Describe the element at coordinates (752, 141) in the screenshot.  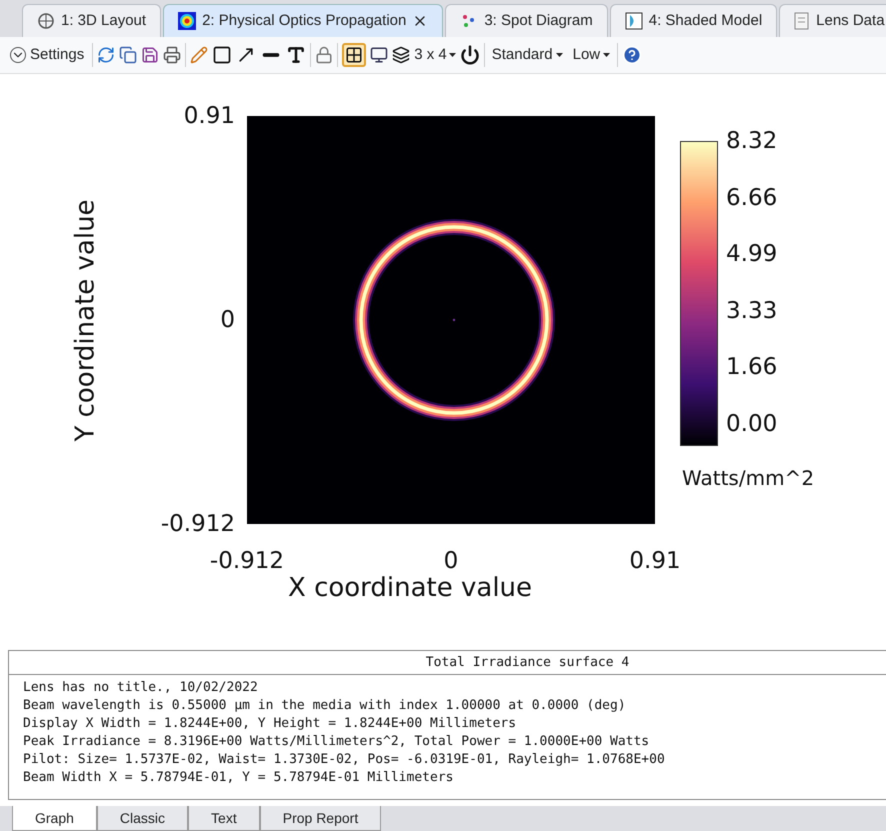
I see `colorbar-tick-label: 8.32` at that location.